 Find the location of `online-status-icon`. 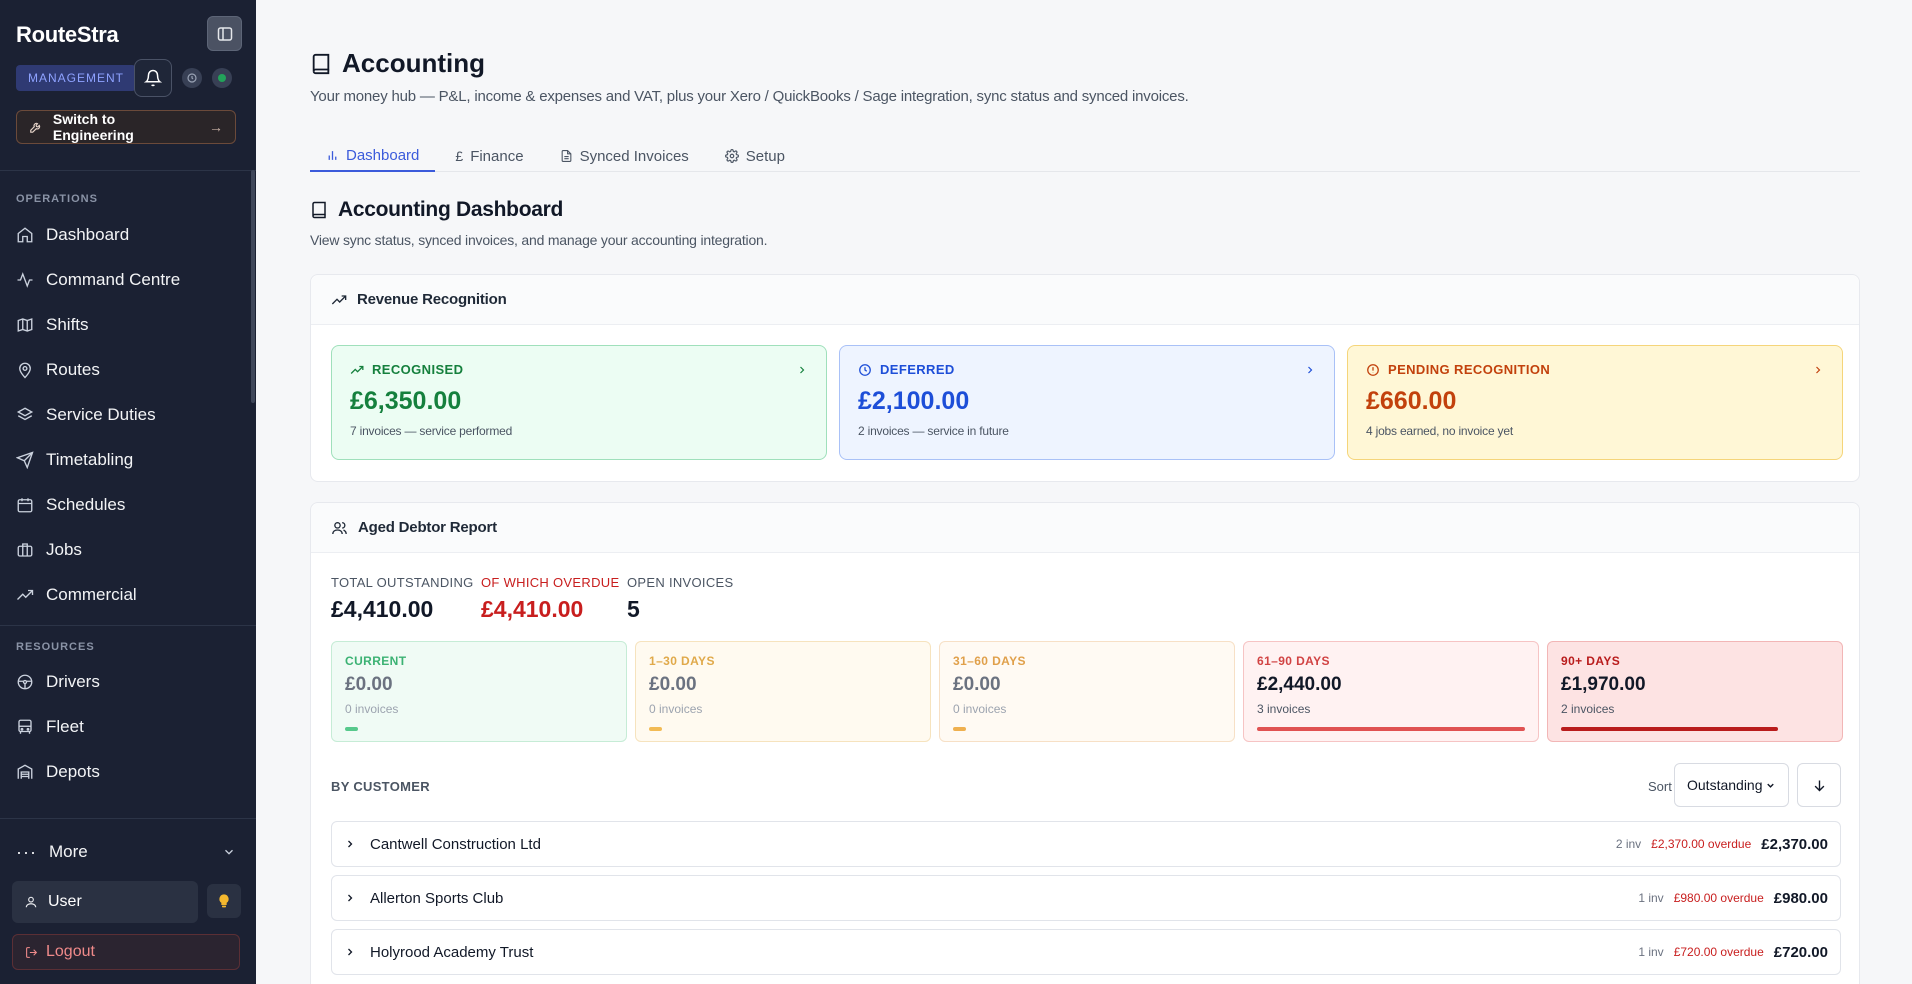

online-status-icon is located at coordinates (222, 78).